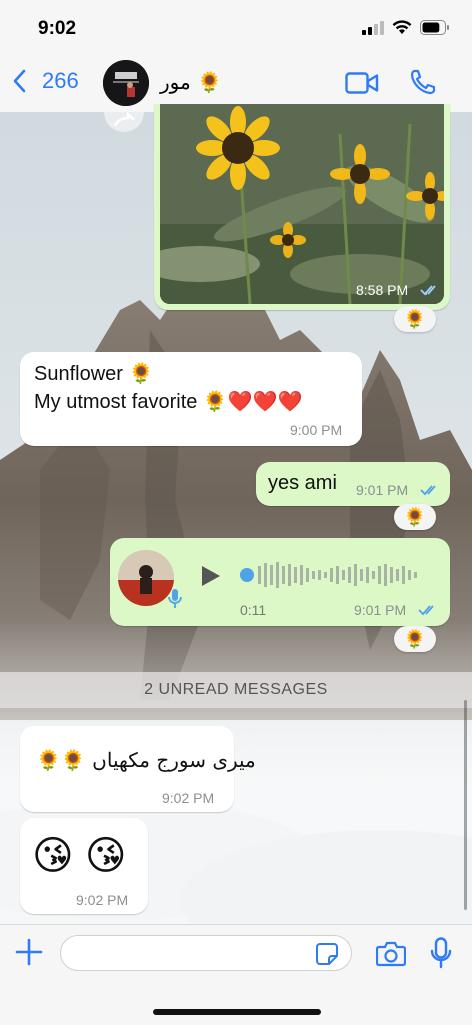 The width and height of the screenshot is (472, 1025). I want to click on incoming-message: 😘 😘 9:02 PM, so click(84, 866).